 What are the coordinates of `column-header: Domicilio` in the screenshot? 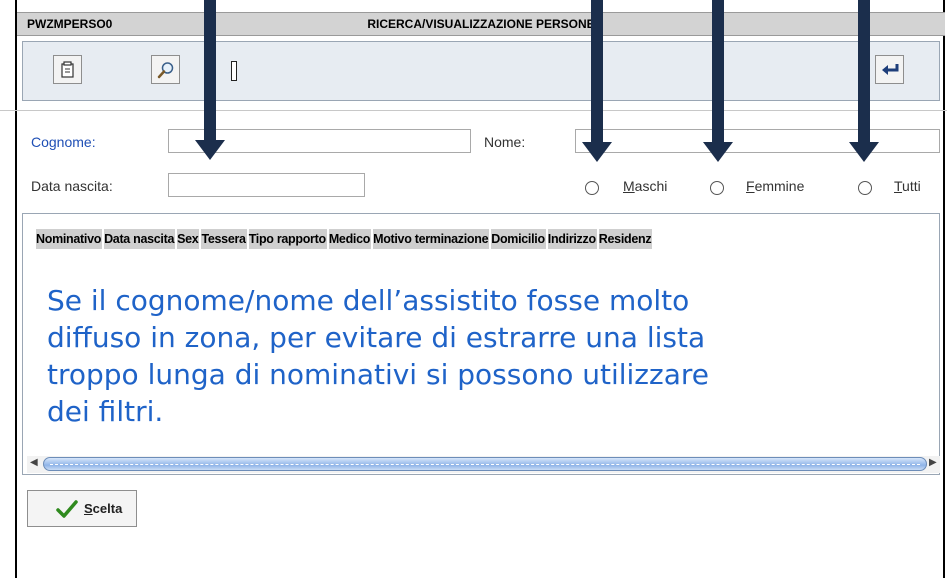 It's located at (518, 239).